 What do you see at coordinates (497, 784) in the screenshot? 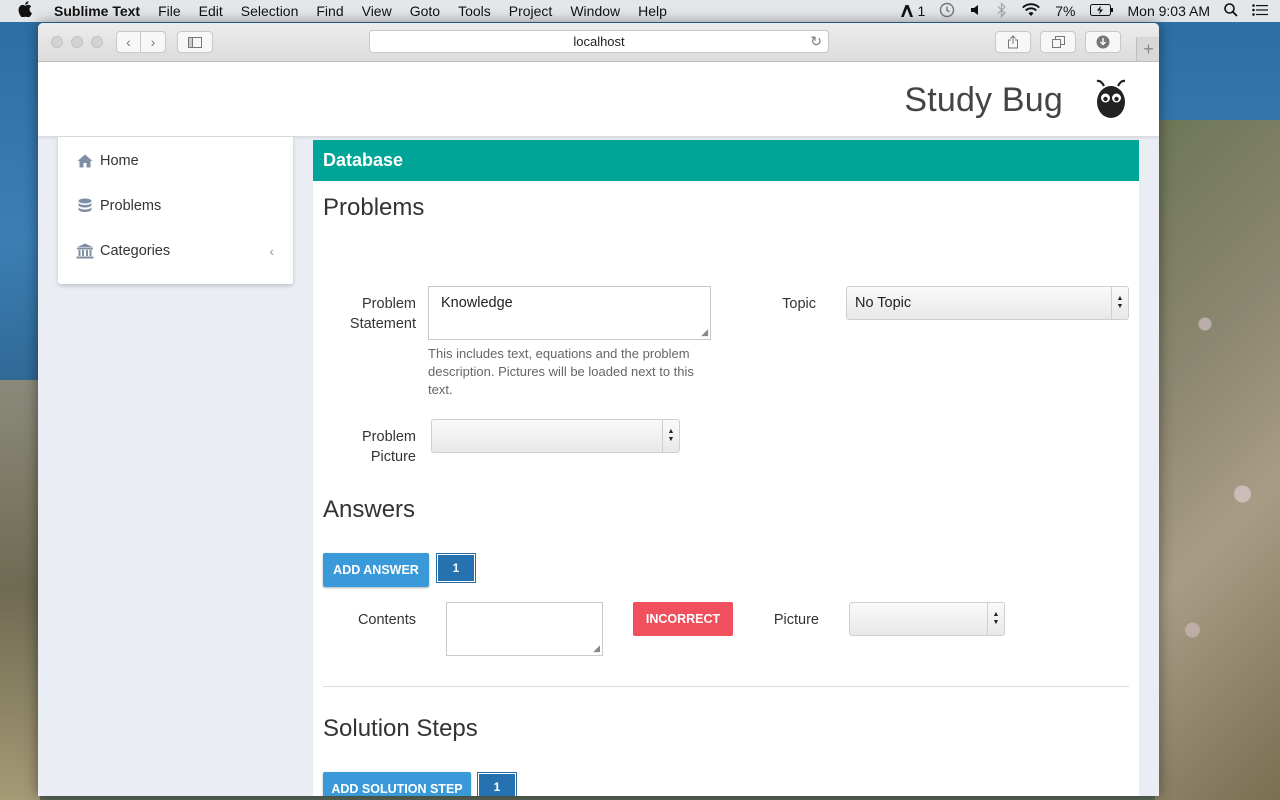
I see `solution-step-count-badge: 1` at bounding box center [497, 784].